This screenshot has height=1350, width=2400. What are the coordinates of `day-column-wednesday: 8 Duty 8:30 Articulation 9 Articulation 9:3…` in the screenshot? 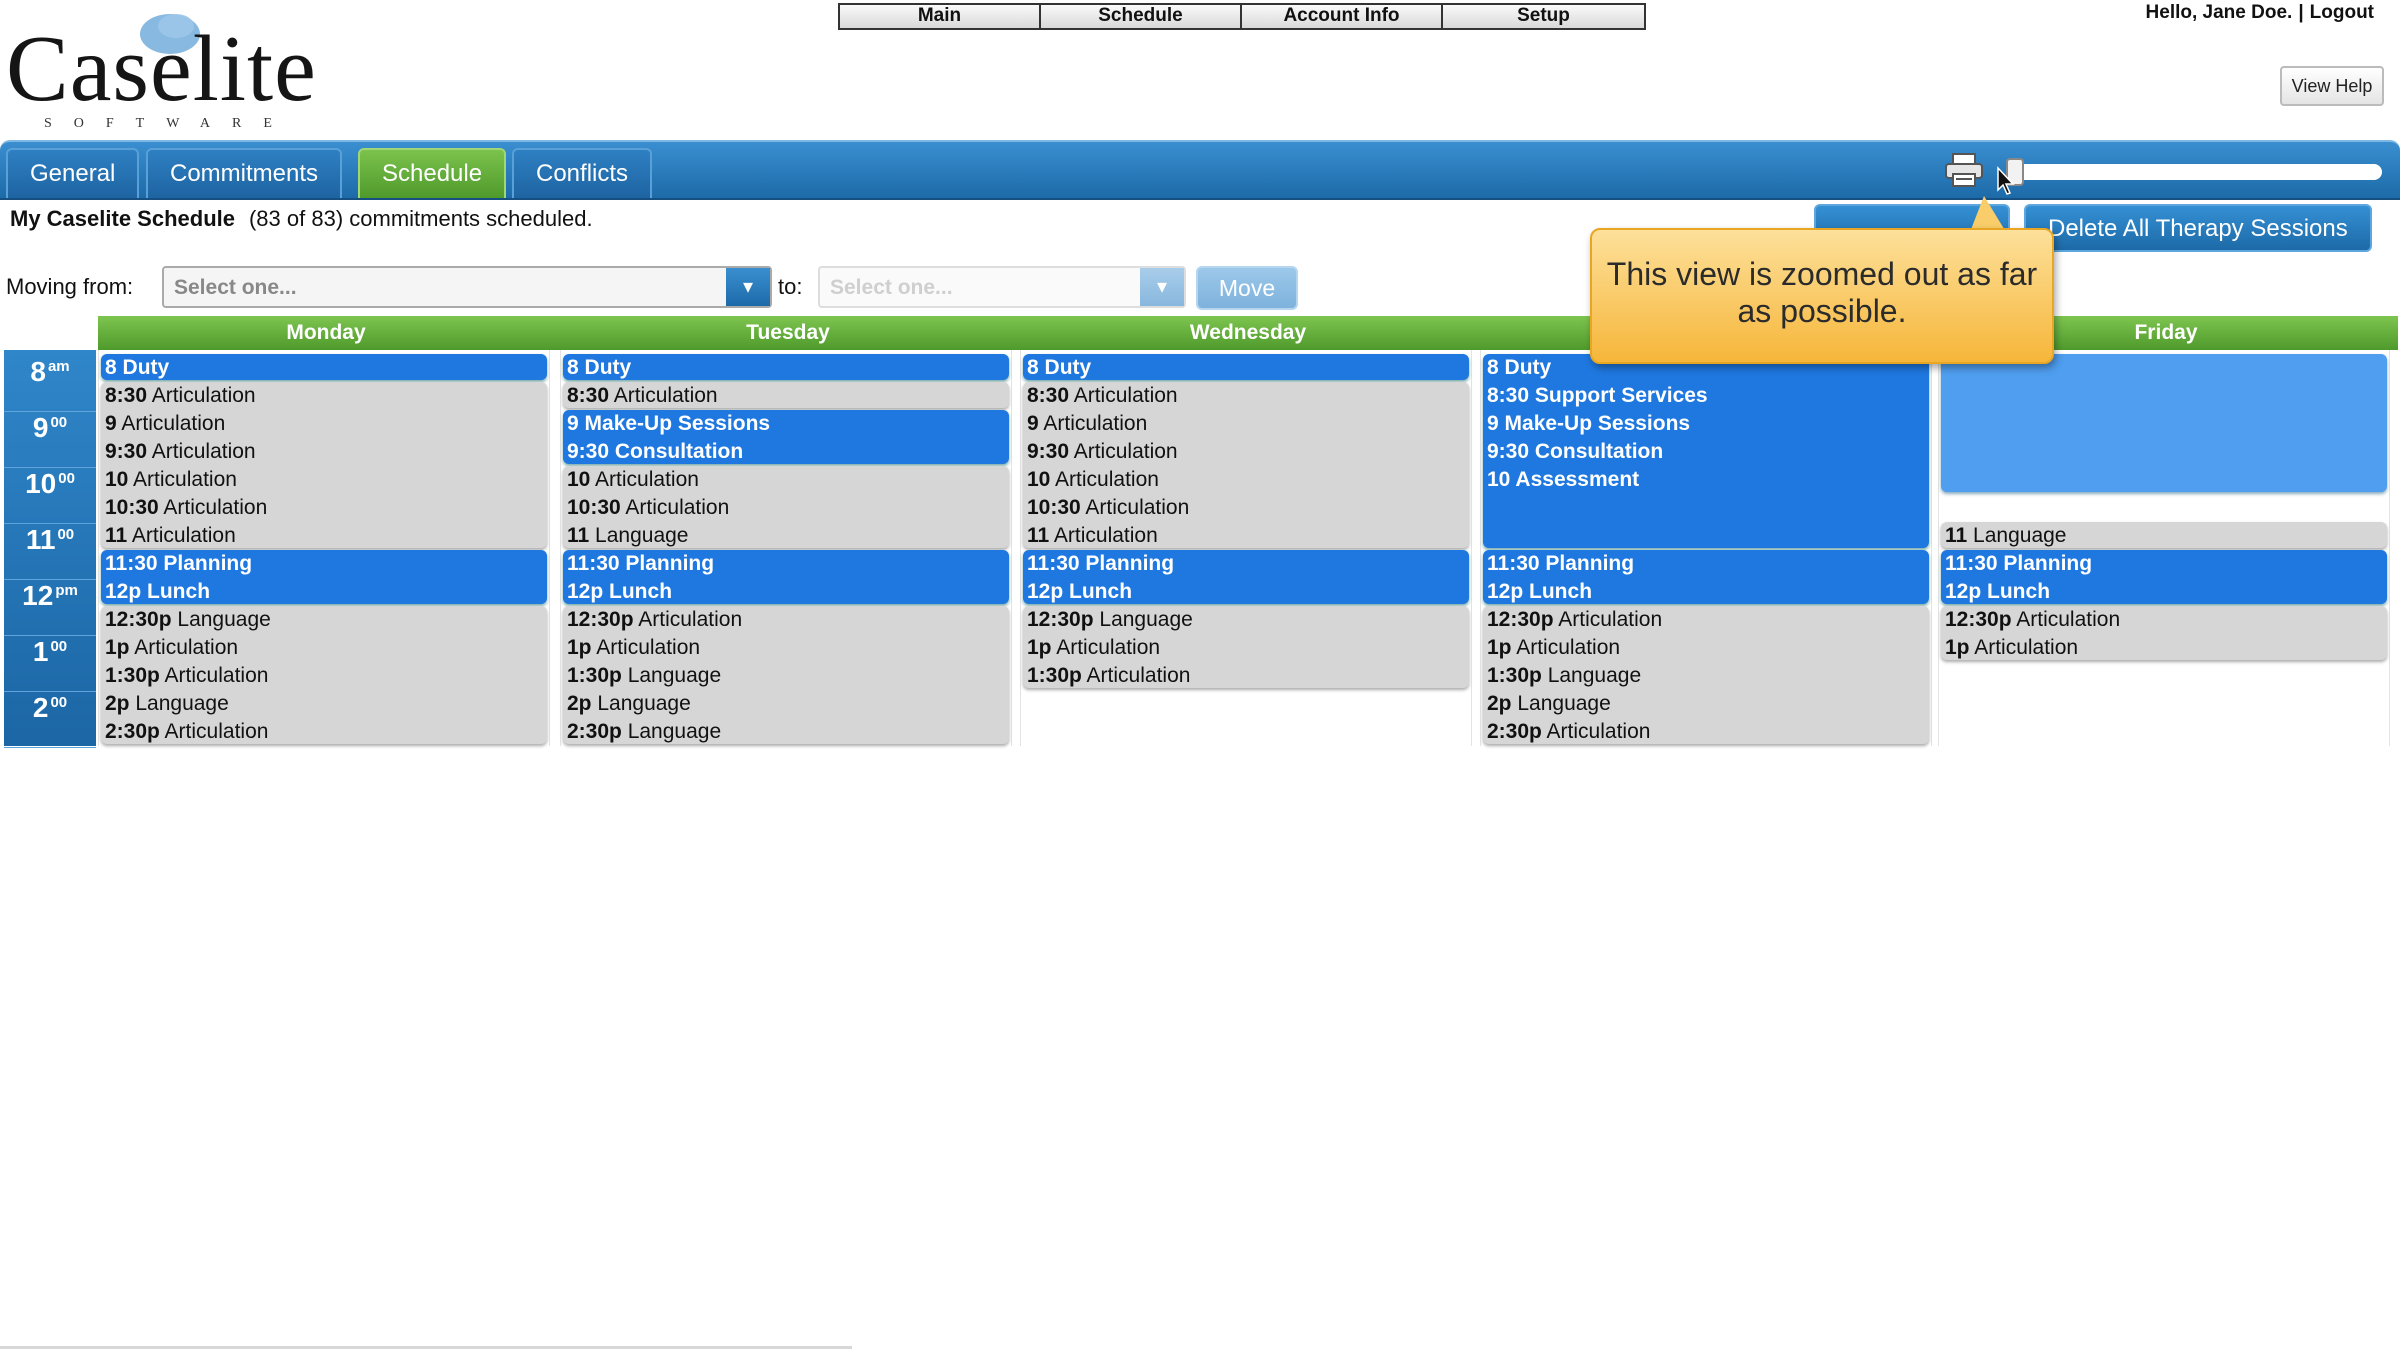 It's located at (1246, 548).